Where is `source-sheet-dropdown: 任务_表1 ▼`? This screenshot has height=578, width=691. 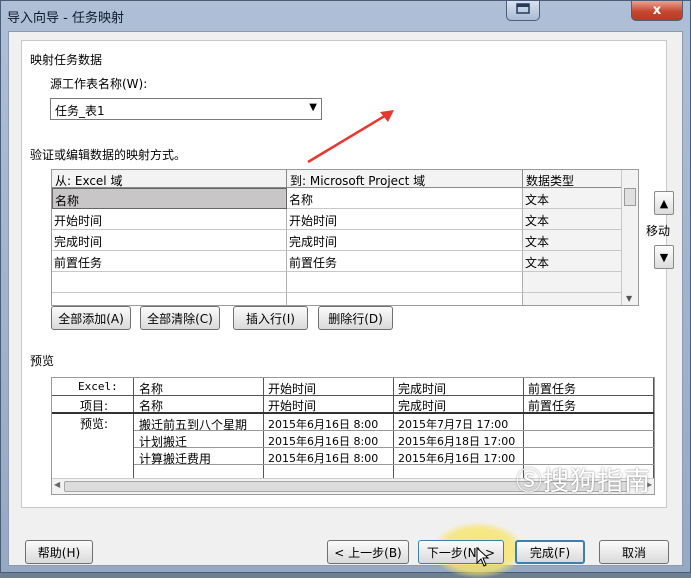
source-sheet-dropdown: 任务_表1 ▼ is located at coordinates (186, 109).